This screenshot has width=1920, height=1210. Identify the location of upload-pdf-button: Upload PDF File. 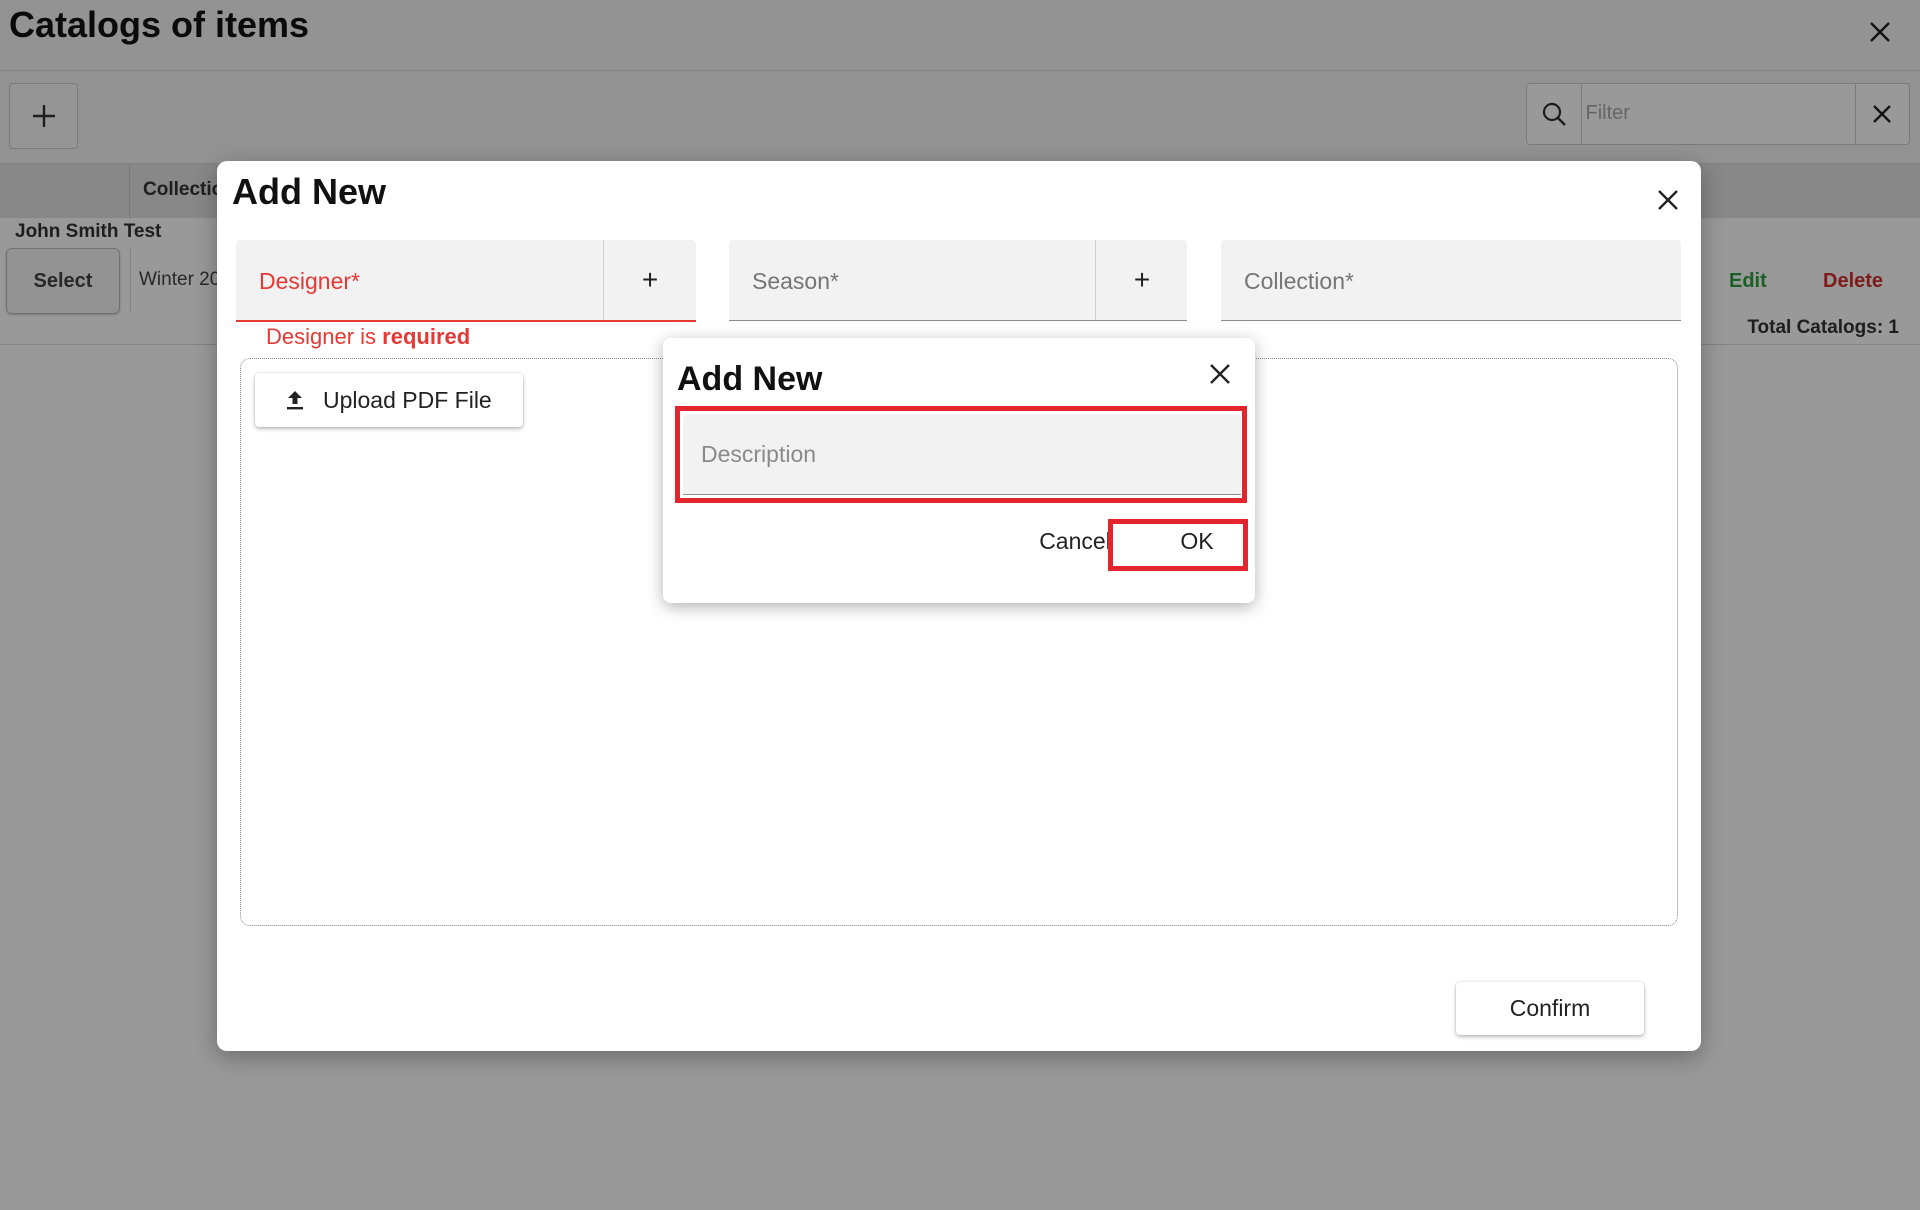
(389, 400).